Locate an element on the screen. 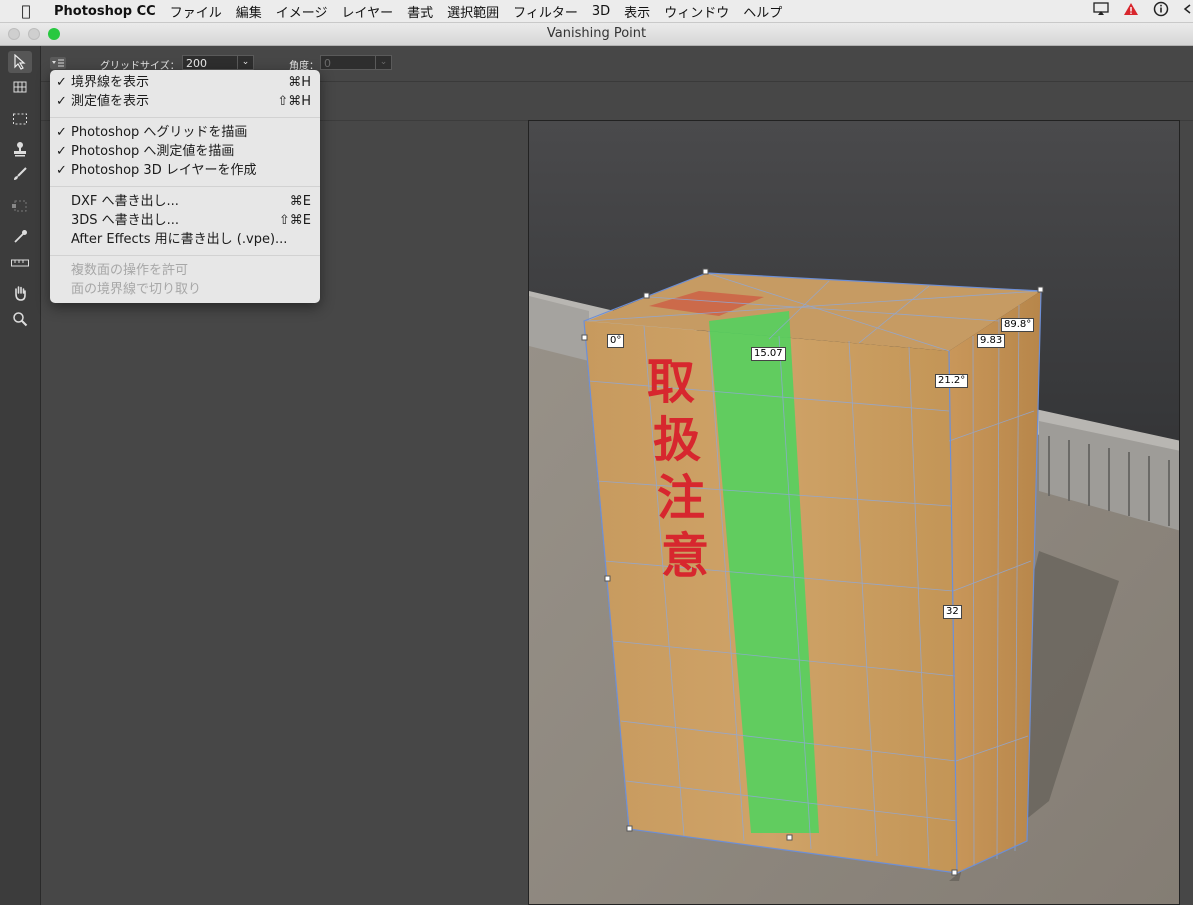  angle-value: 0 is located at coordinates (327, 63).